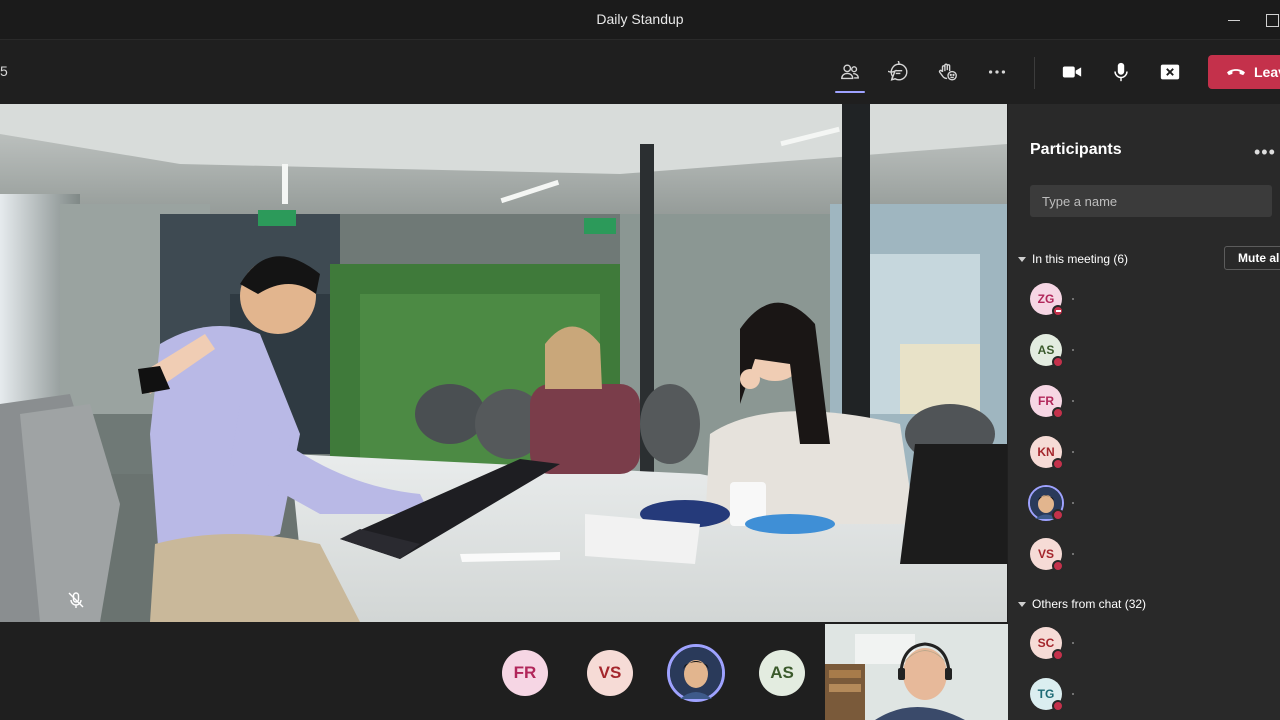  I want to click on avatar-initials: ZG, so click(1046, 299).